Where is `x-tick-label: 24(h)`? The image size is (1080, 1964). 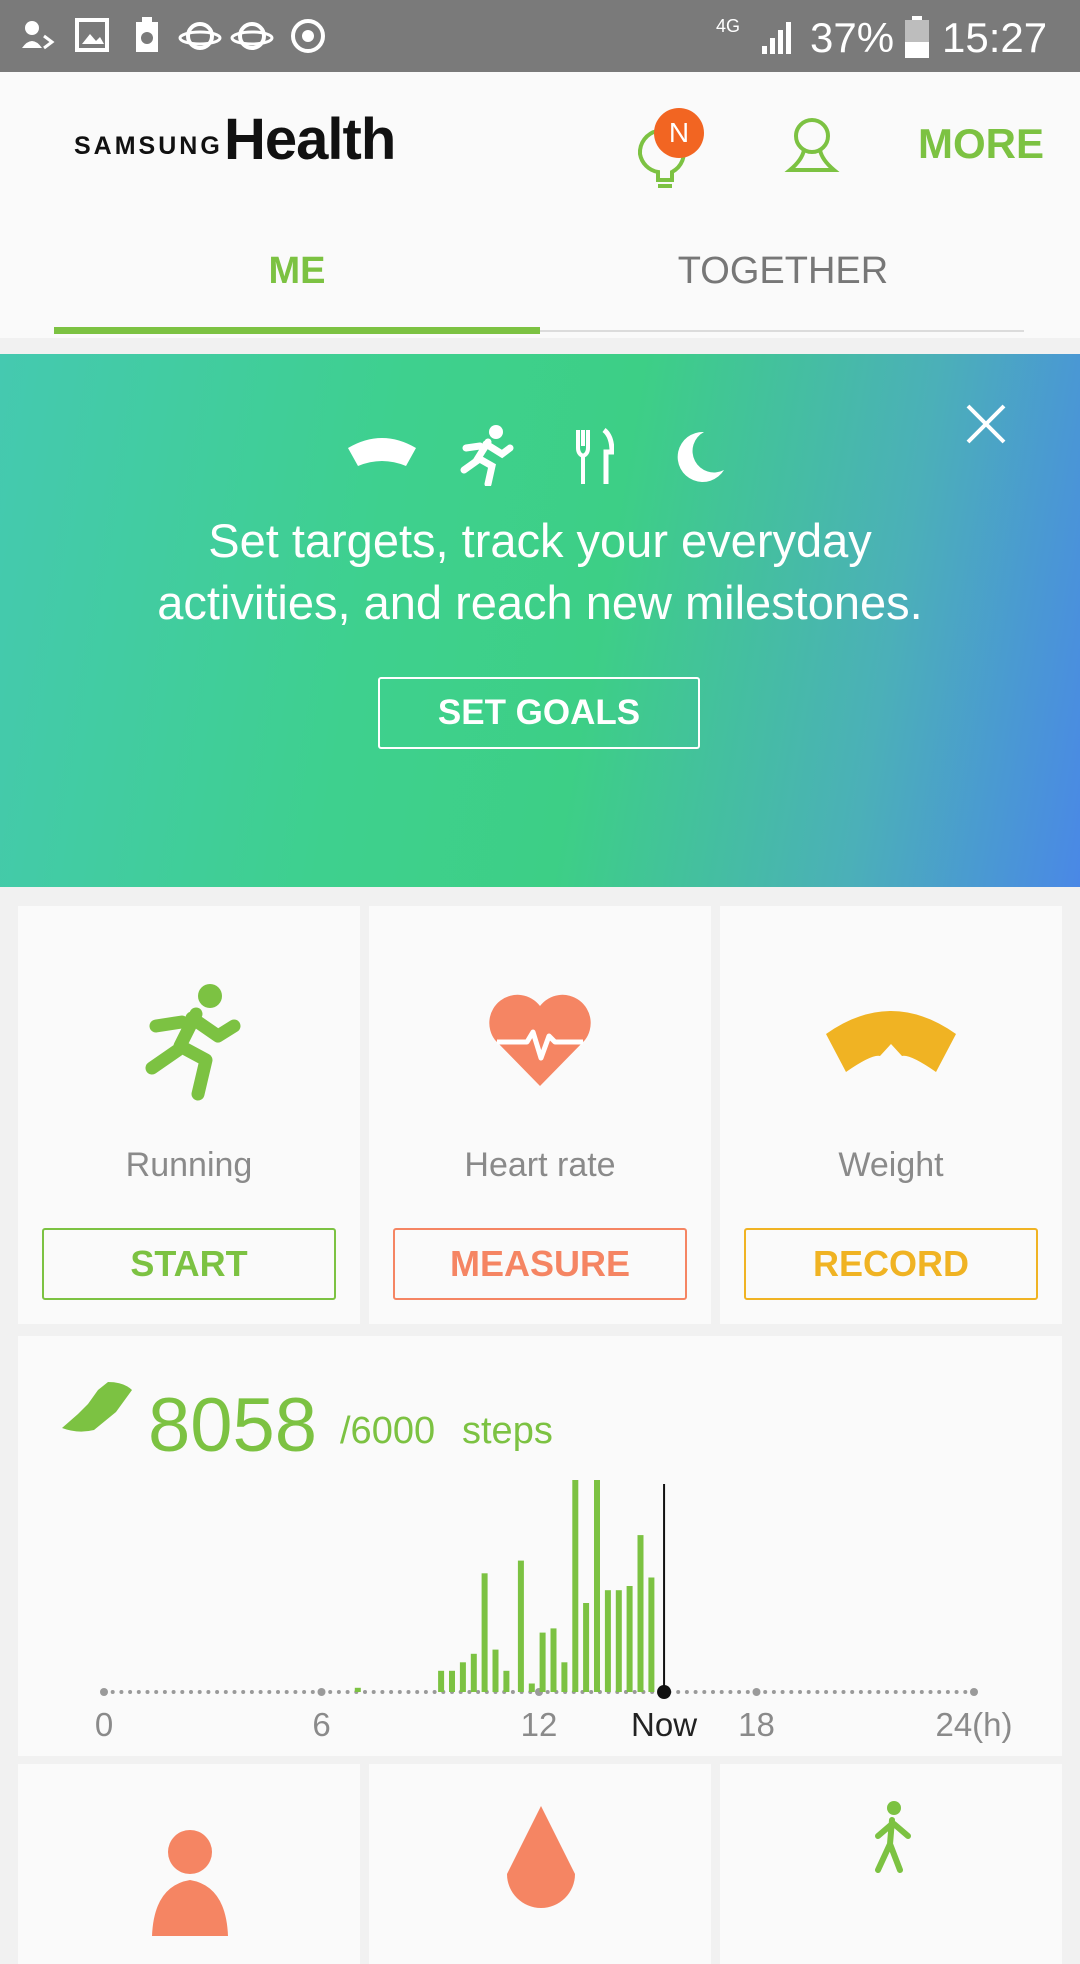
x-tick-label: 24(h) is located at coordinates (974, 1724).